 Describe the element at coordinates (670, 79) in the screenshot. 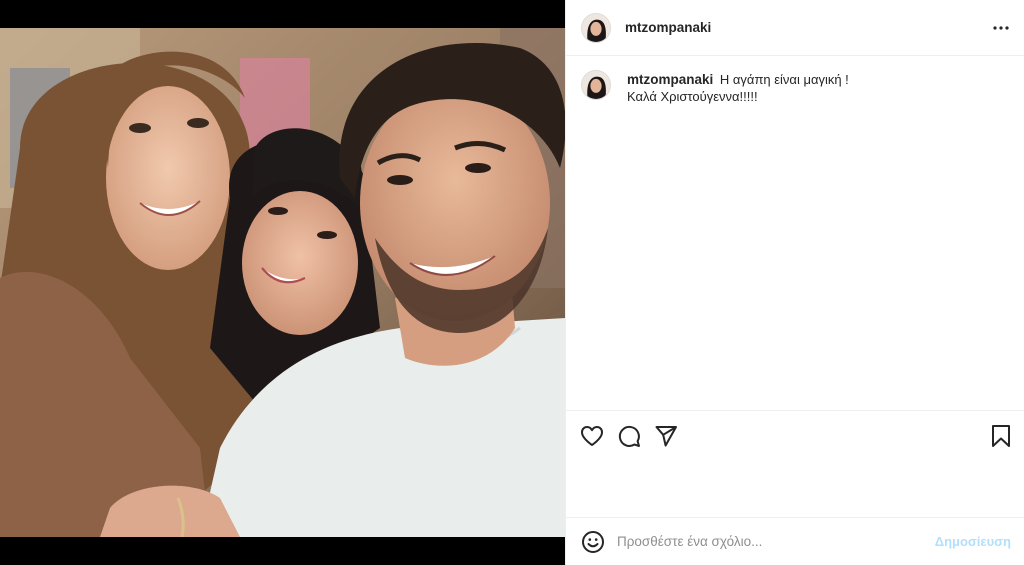

I see `caption-username-link: mtzompanaki` at that location.